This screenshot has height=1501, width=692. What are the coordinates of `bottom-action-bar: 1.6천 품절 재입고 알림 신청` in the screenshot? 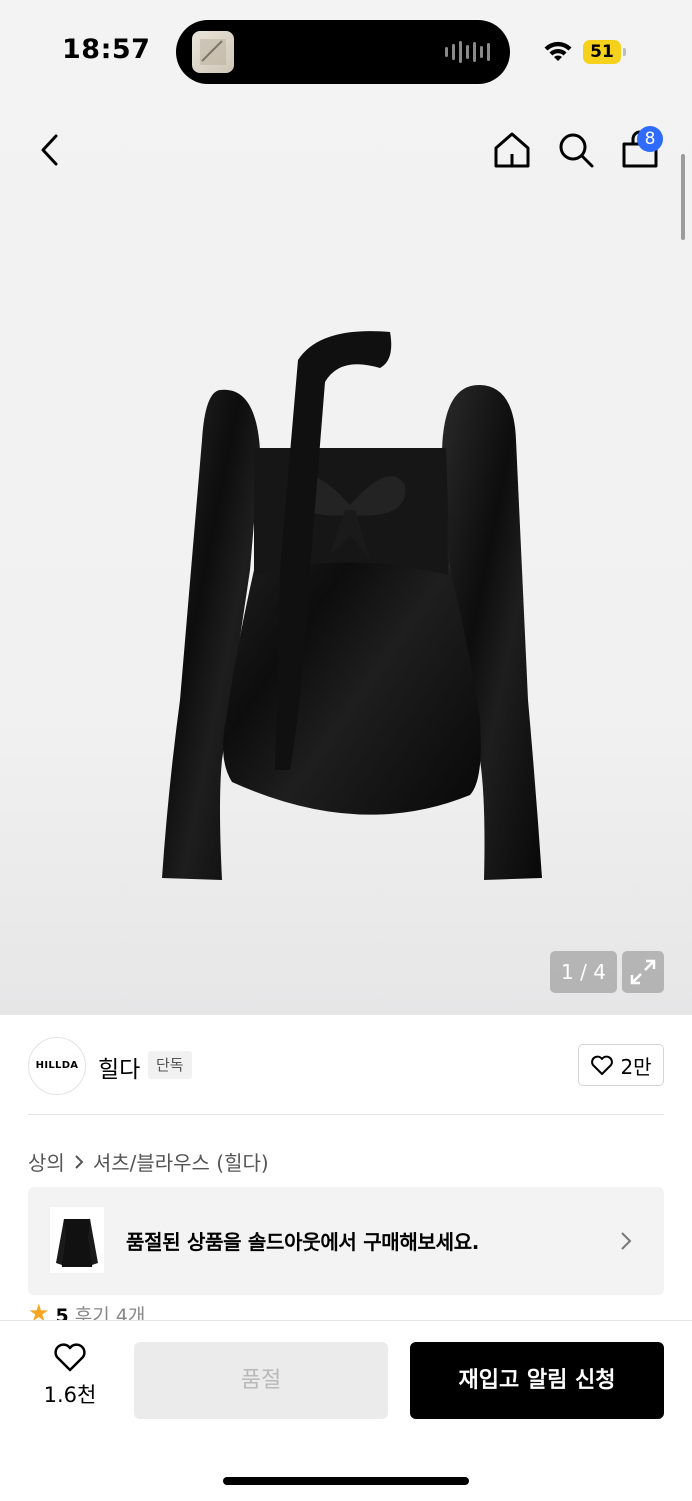 It's located at (346, 1410).